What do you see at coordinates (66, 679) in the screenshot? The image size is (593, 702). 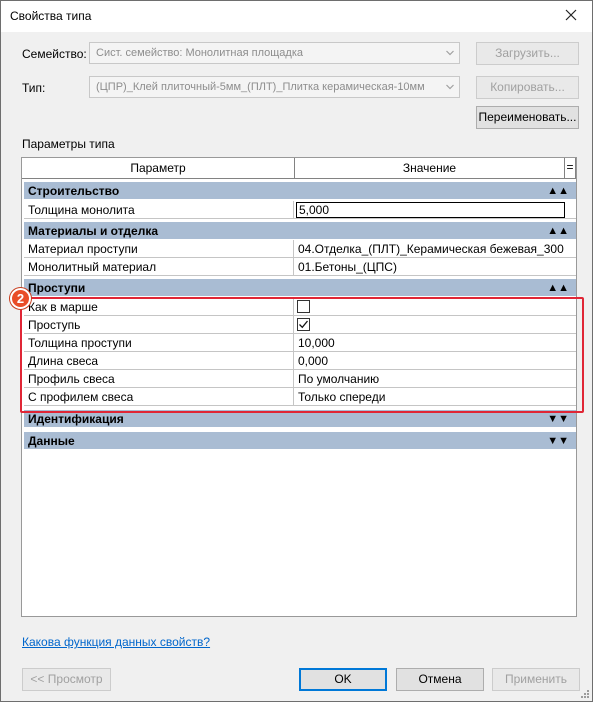 I see `preview-button: << Просмотр` at bounding box center [66, 679].